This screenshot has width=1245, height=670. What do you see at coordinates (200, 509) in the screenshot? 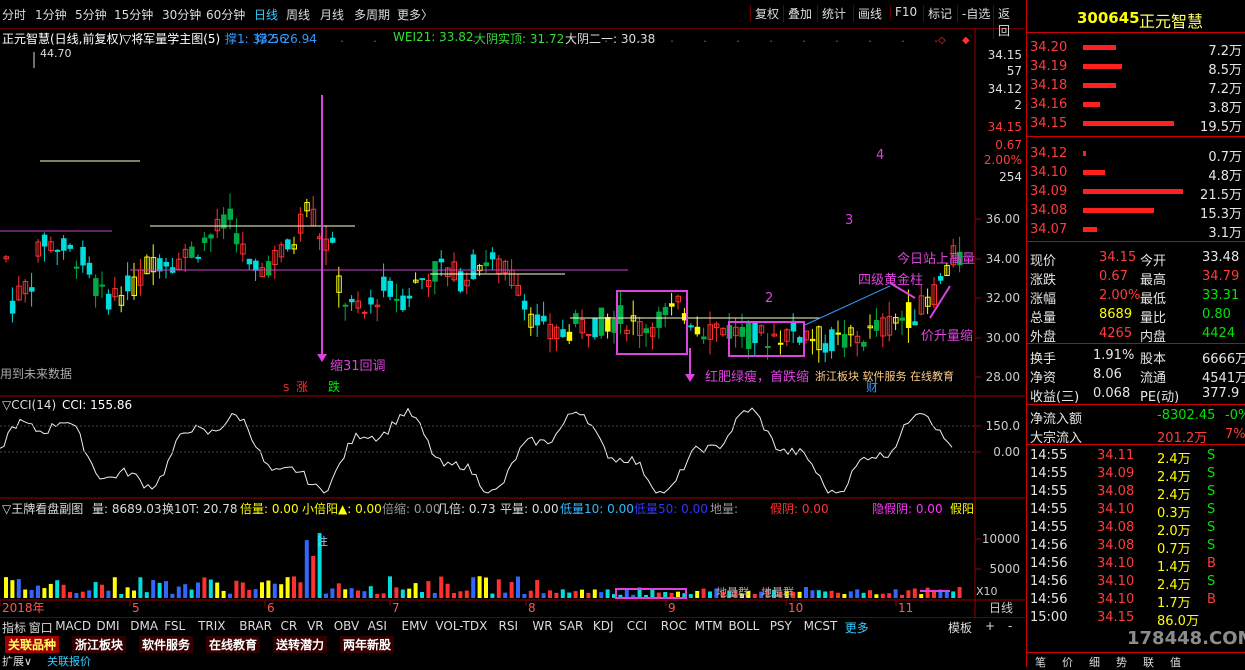
I see `volume-legend-item: 换10T: 20.78` at bounding box center [200, 509].